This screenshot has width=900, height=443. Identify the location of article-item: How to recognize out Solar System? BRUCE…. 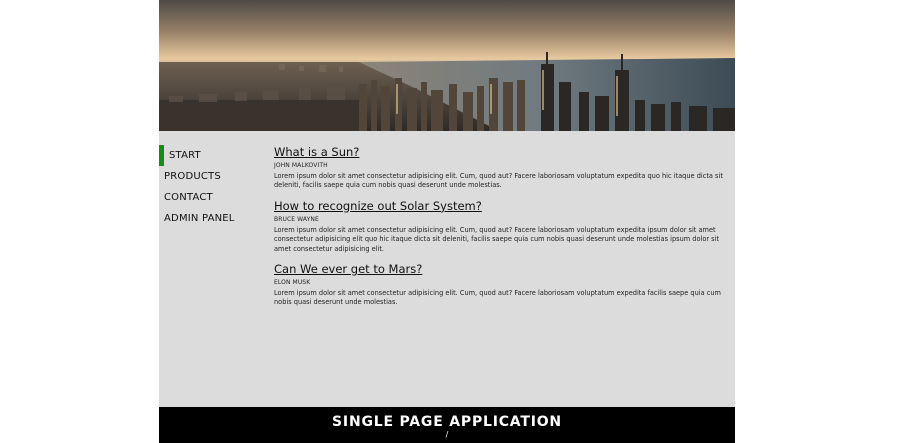
(499, 226).